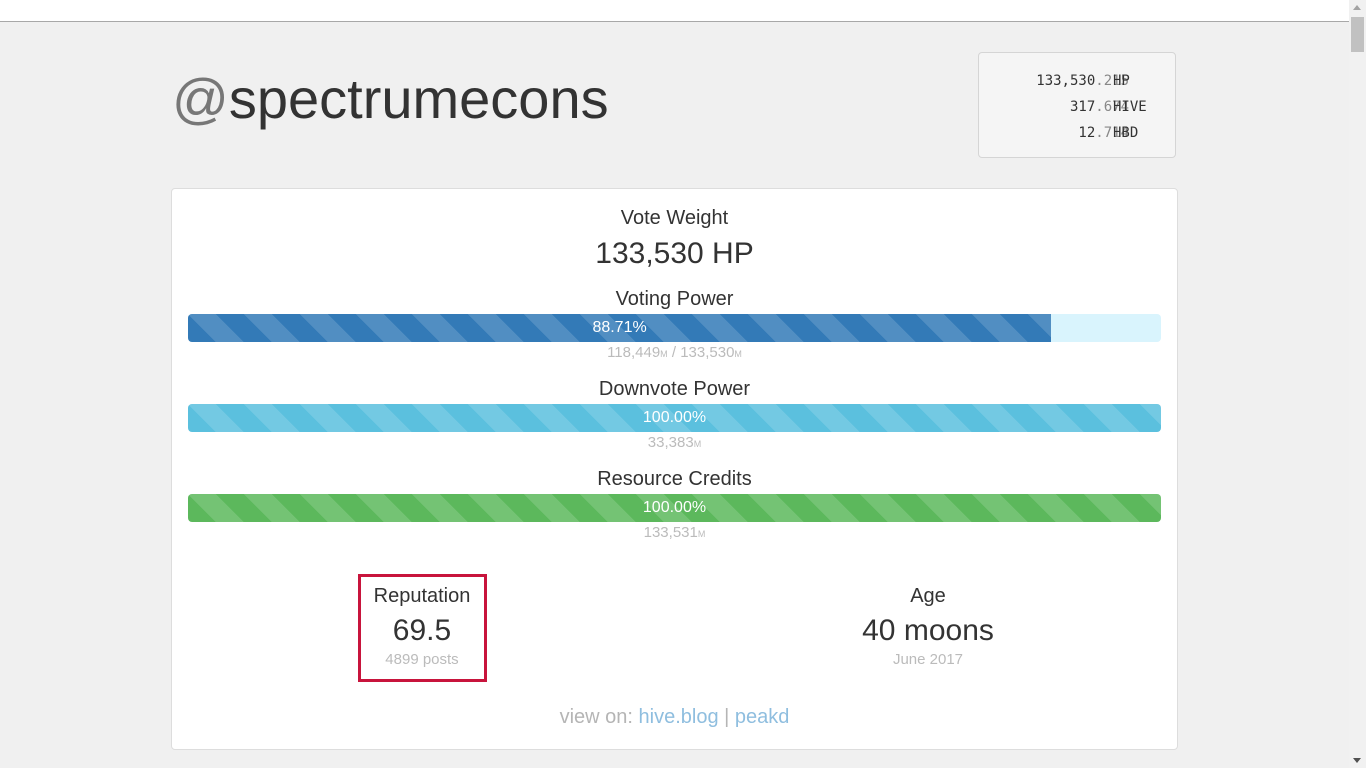 This screenshot has height=768, width=1366. What do you see at coordinates (1099, 107) in the screenshot?
I see `balance-hive: 317.674` at bounding box center [1099, 107].